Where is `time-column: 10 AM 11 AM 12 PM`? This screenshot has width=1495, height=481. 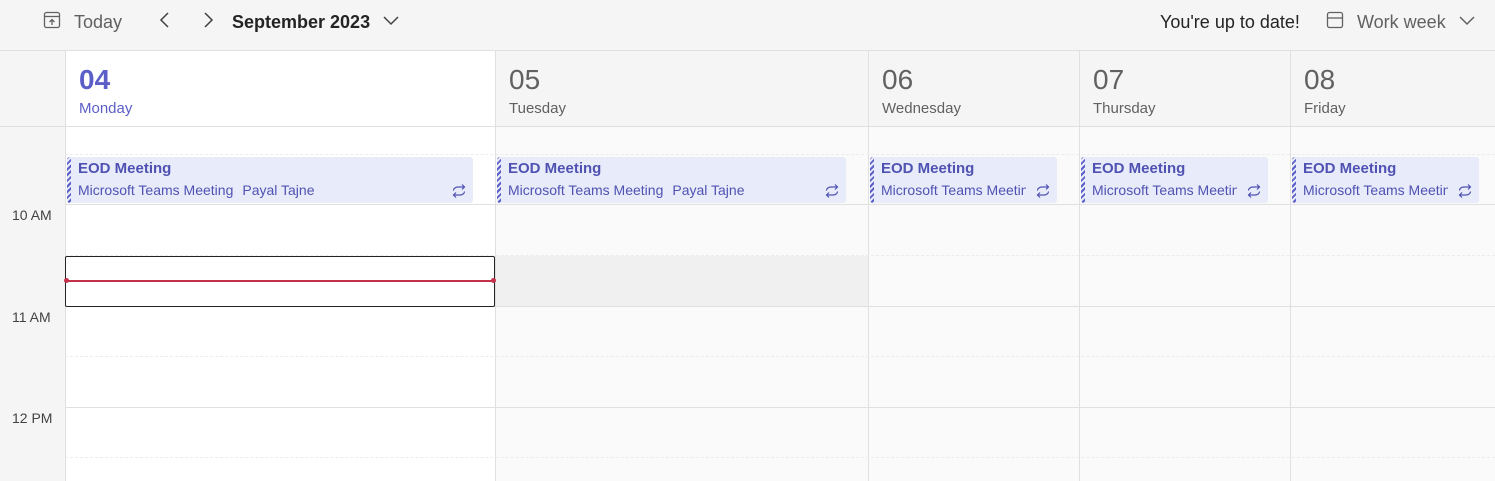
time-column: 10 AM 11 AM 12 PM is located at coordinates (32, 304).